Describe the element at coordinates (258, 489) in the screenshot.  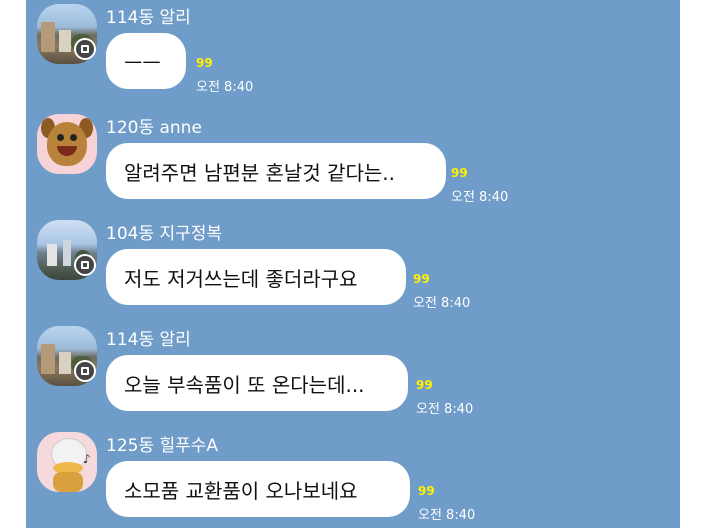
I see `message-bubble: 소모품 교환품이 오나보네요` at that location.